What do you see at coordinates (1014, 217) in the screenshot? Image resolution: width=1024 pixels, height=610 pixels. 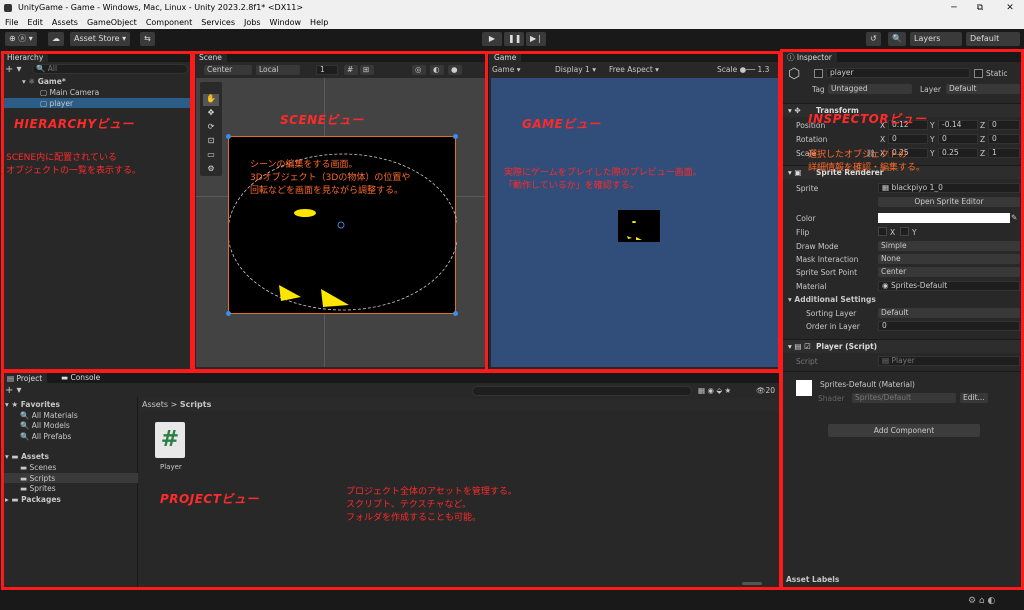 I see `eyedropper-icon: ✎` at bounding box center [1014, 217].